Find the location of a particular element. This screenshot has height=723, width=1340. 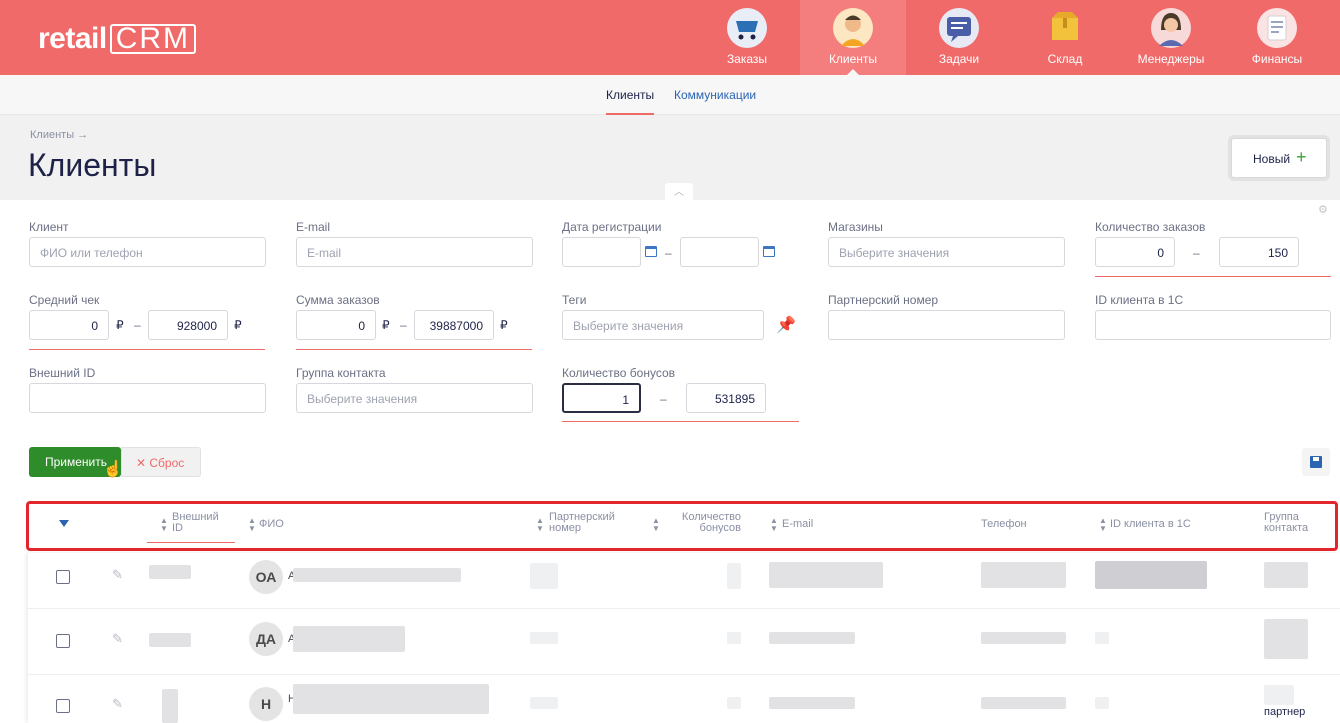

orders-sum-from-input: 0 is located at coordinates (336, 325).